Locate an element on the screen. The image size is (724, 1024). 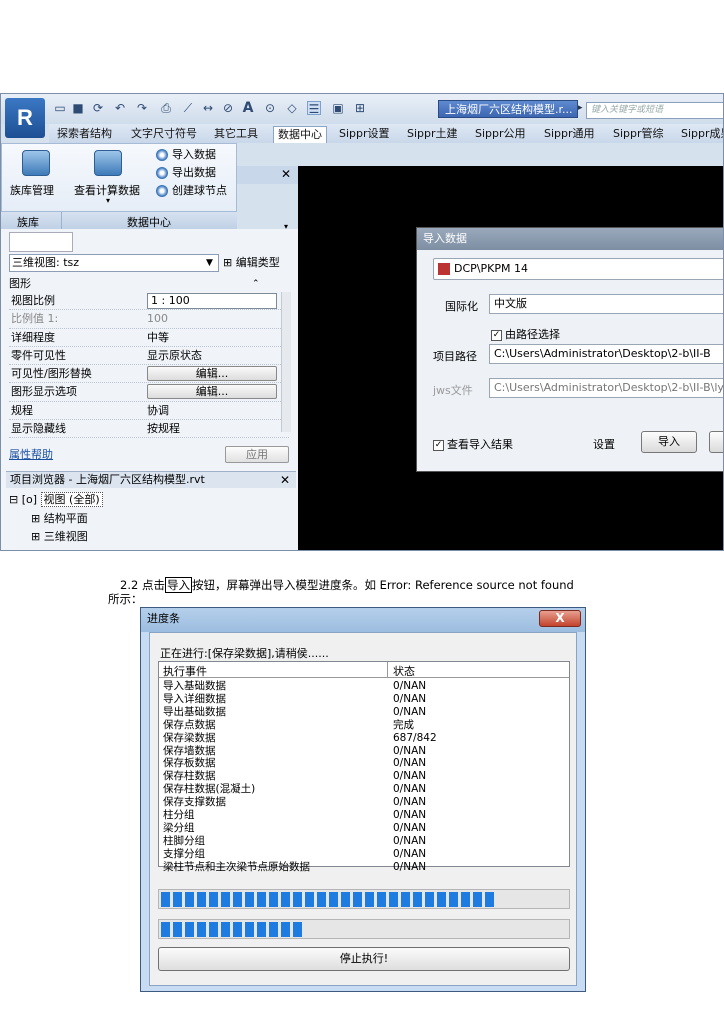
list-item: 保存梁数据 687/842 is located at coordinates (364, 738).